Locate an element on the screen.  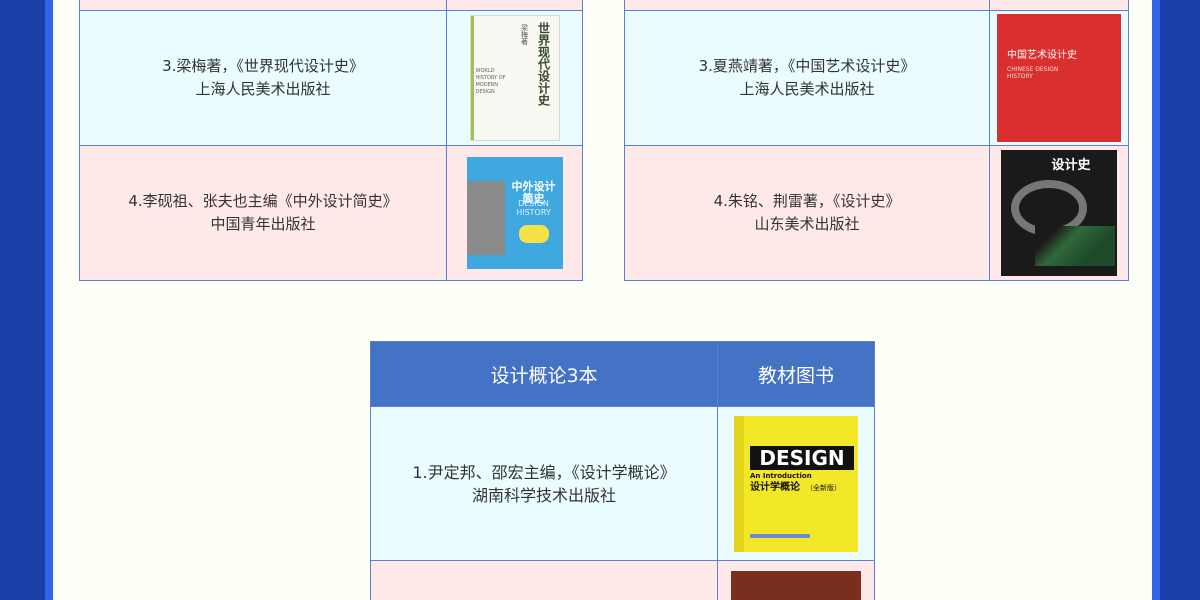
header-col-title: 设计概论3本 is located at coordinates (544, 374).